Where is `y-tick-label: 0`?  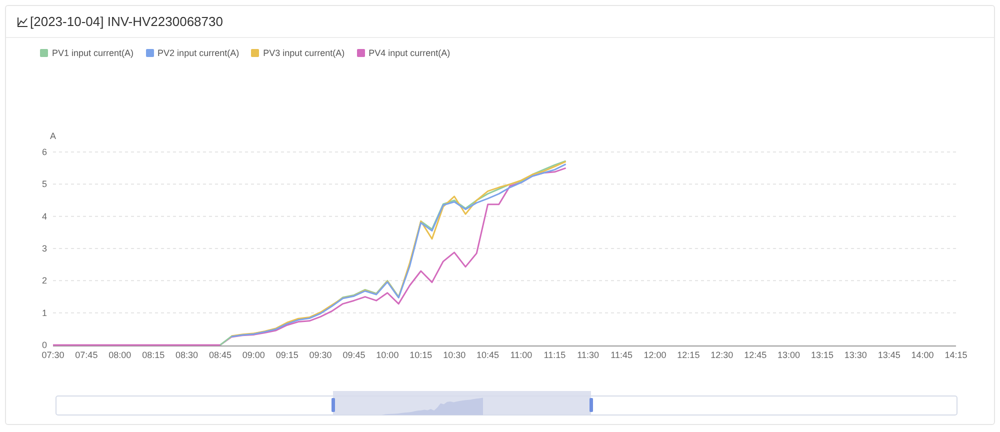
y-tick-label: 0 is located at coordinates (44, 345).